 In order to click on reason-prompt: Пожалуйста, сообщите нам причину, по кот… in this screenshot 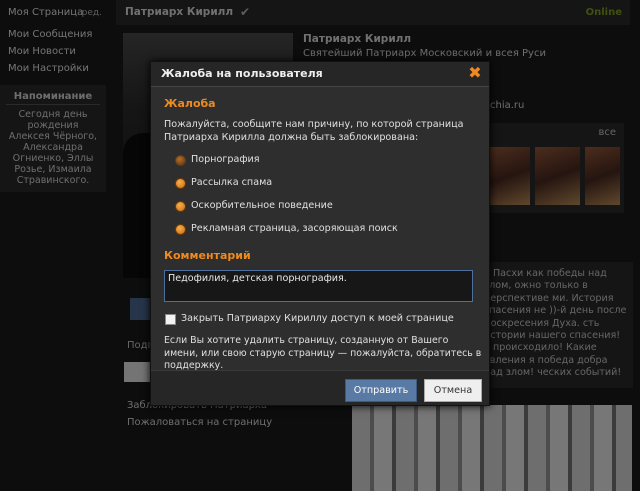, I will do `click(314, 131)`.